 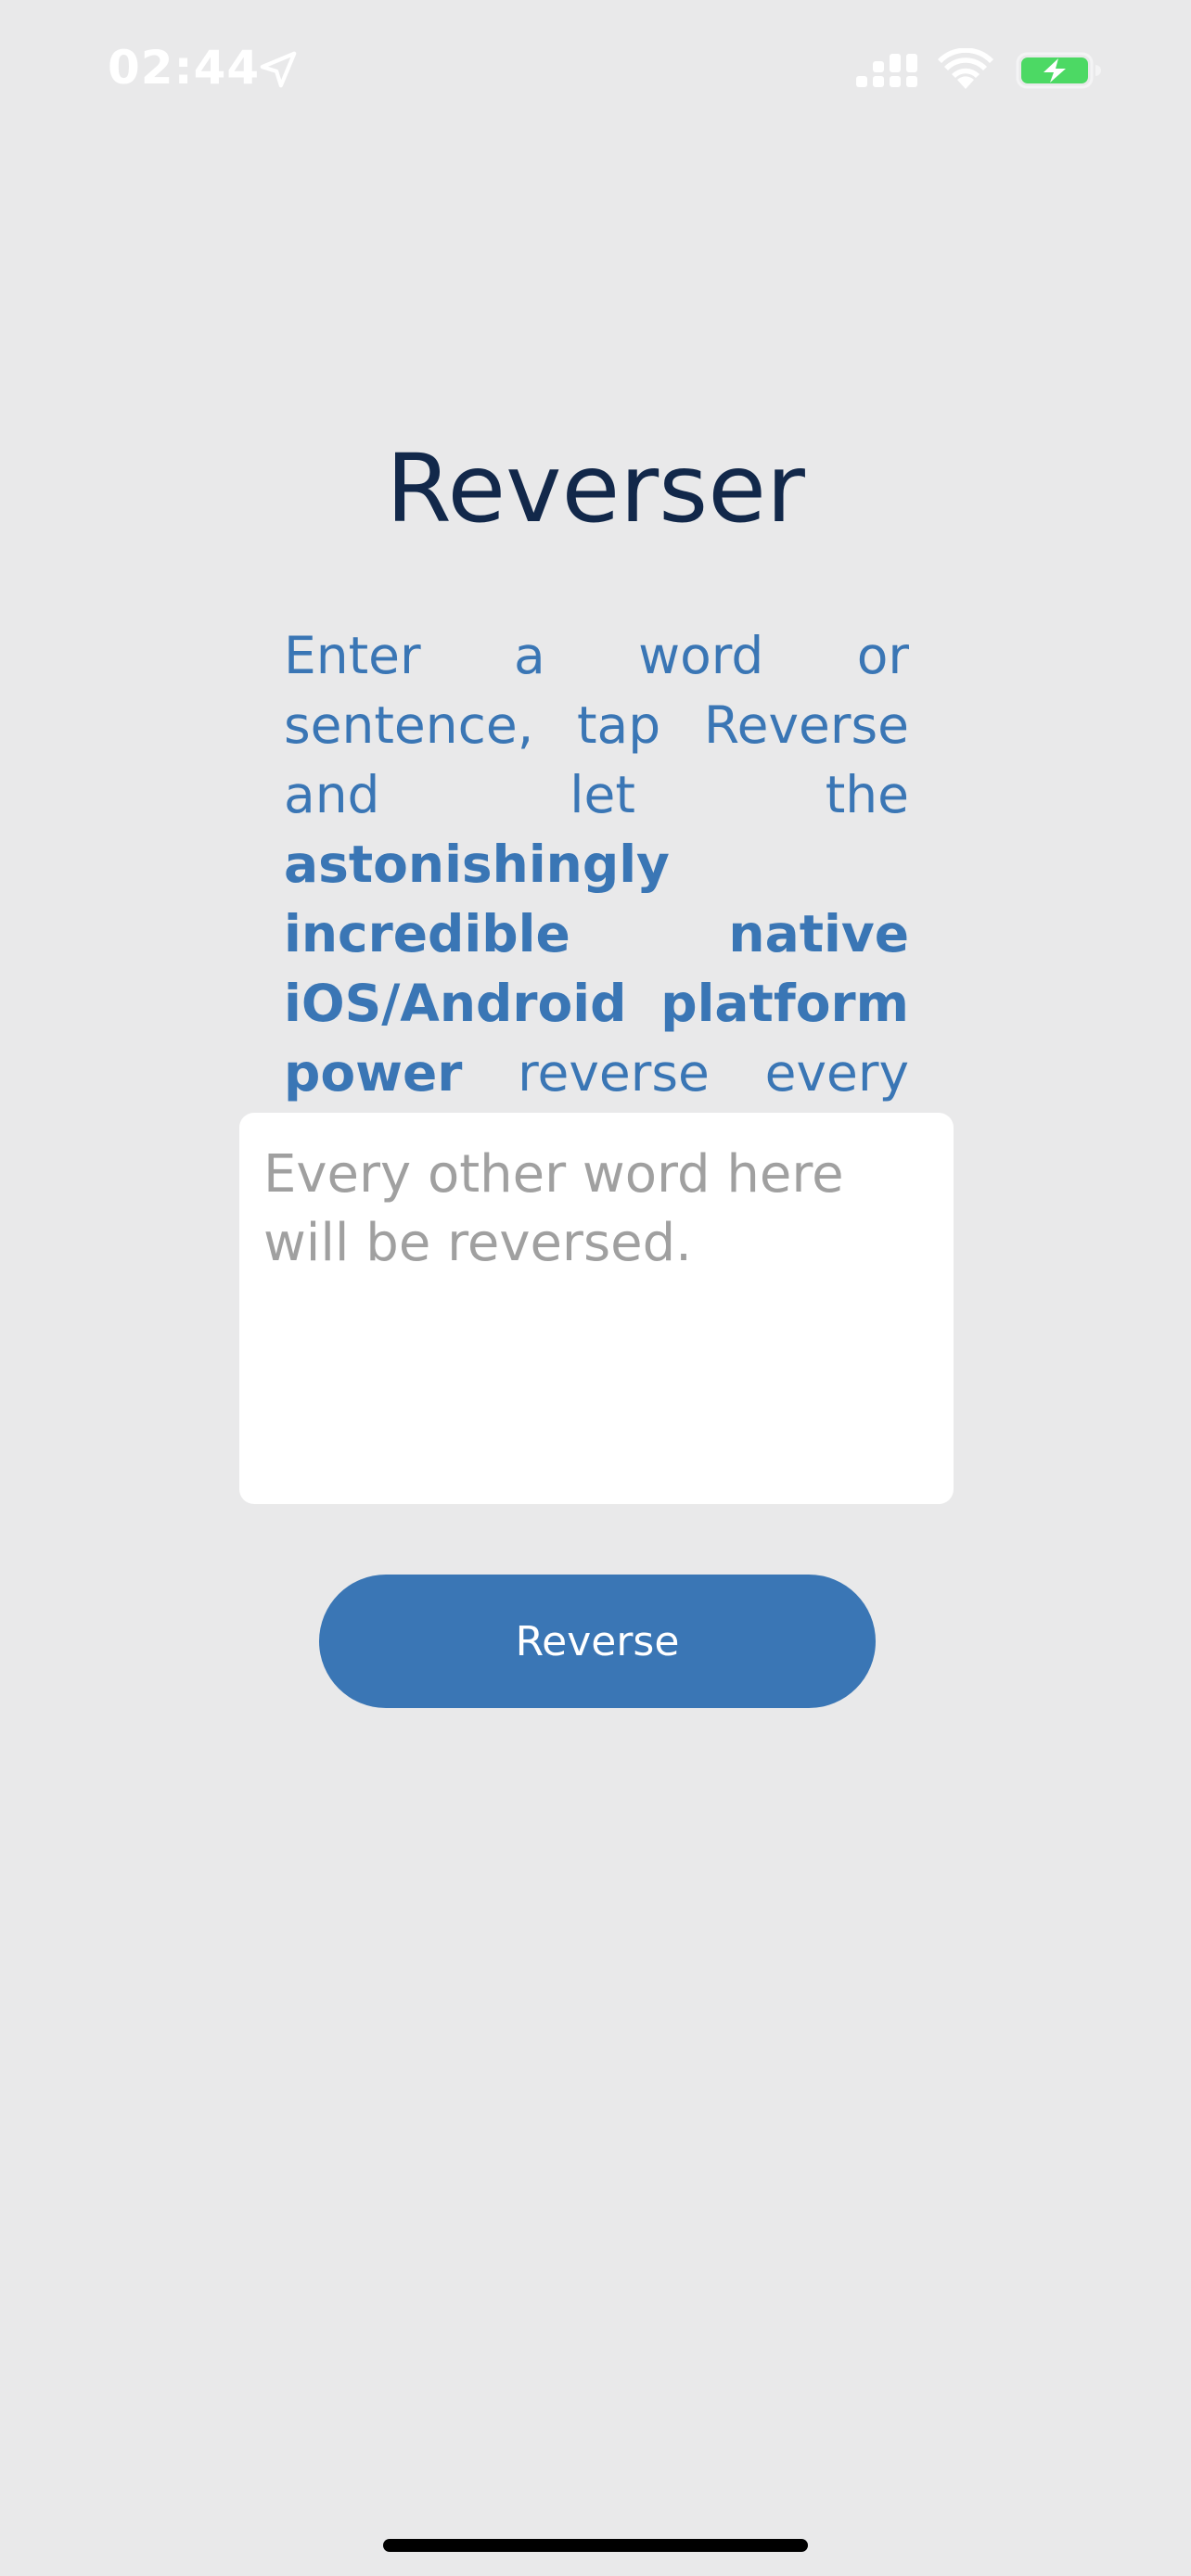 What do you see at coordinates (597, 1641) in the screenshot?
I see `reverse-button: Reverse` at bounding box center [597, 1641].